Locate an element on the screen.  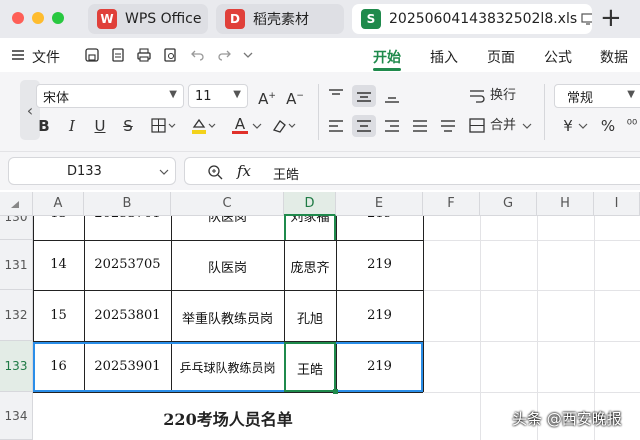
tab-label: 稻壳素材 is located at coordinates (281, 20).